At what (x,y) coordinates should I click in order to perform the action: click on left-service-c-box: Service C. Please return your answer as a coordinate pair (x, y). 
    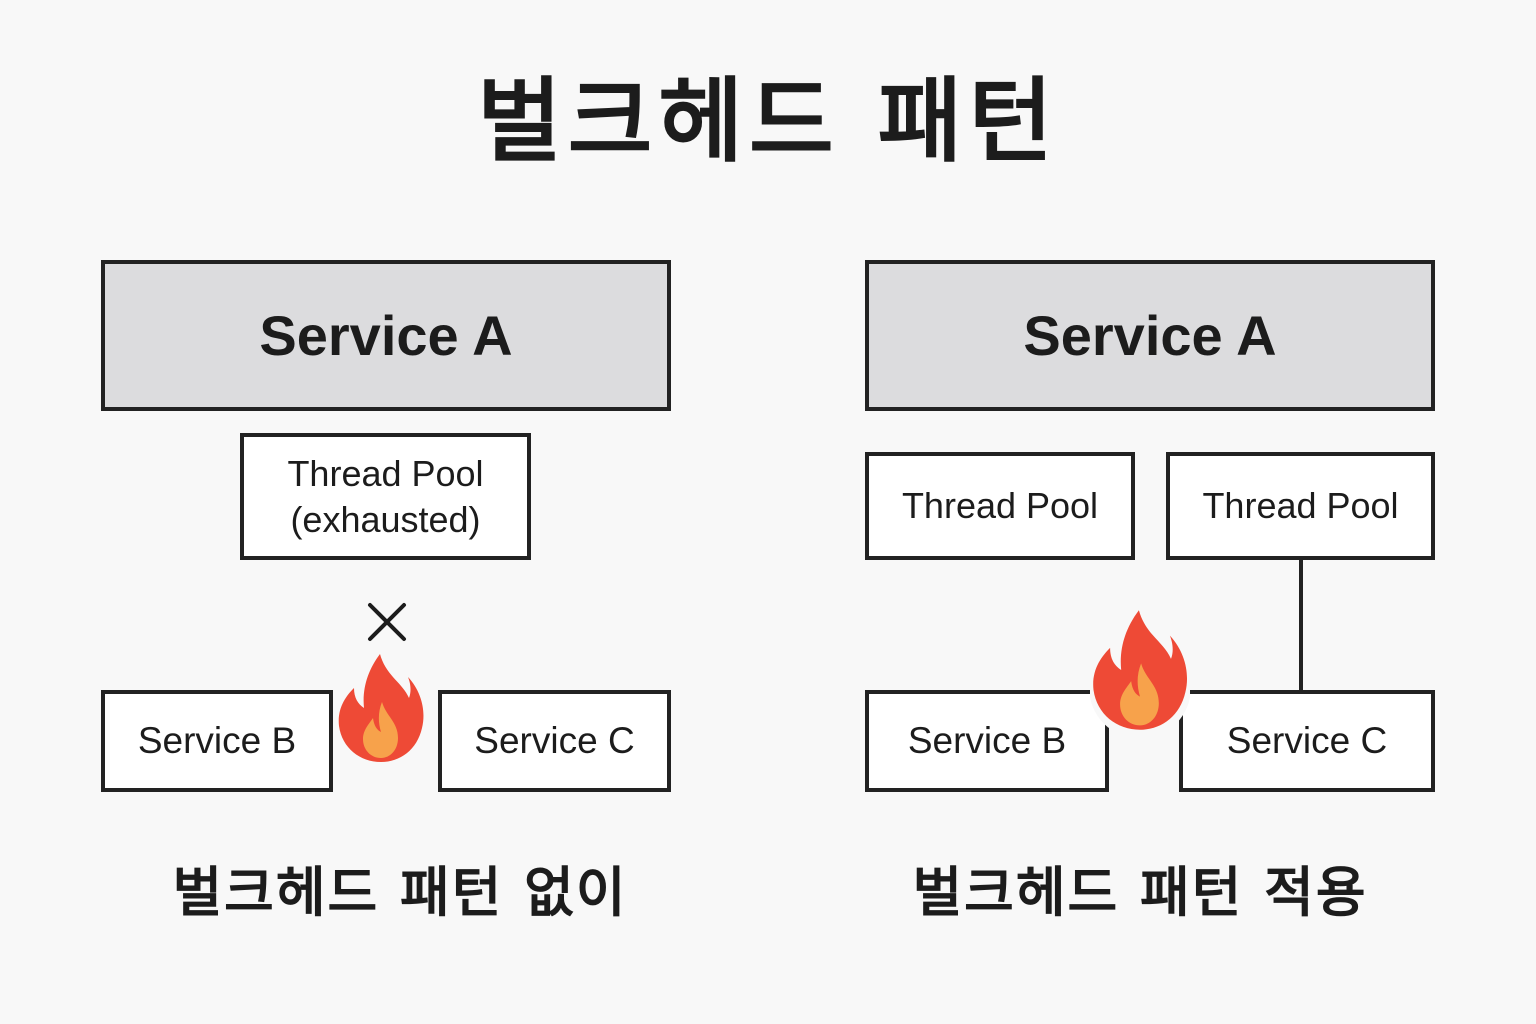
    Looking at the image, I should click on (554, 741).